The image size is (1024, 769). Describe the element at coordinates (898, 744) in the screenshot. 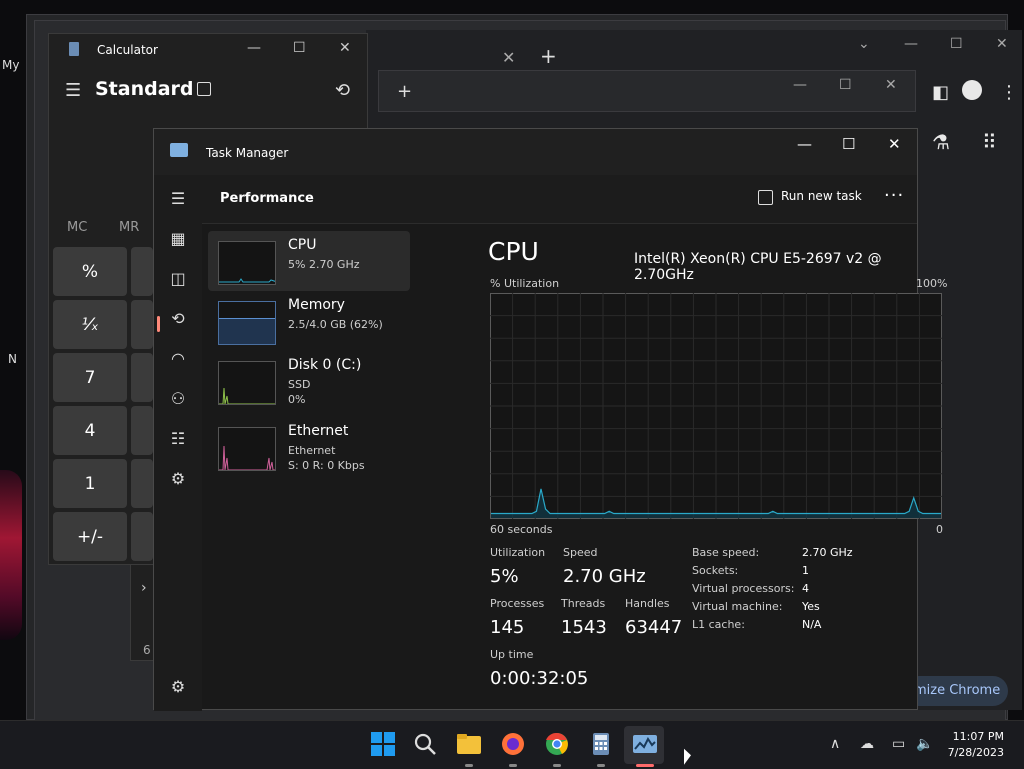

I see `network-icon: ▭` at that location.